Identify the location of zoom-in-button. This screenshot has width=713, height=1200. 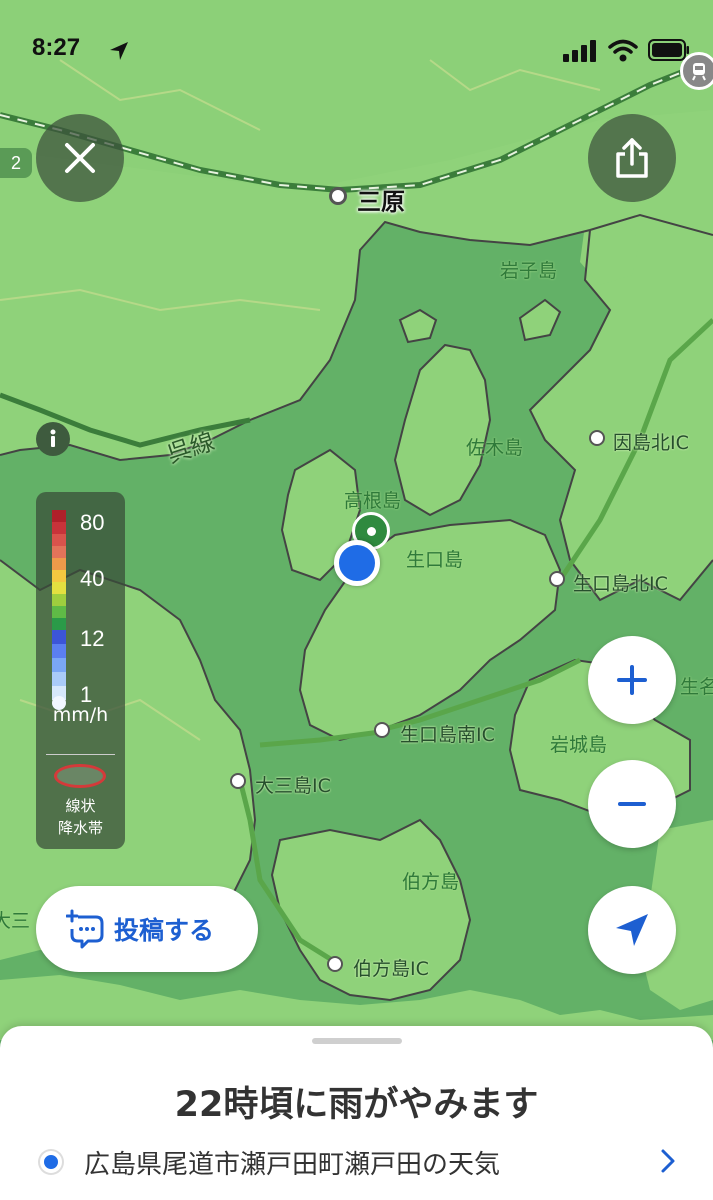
(632, 680).